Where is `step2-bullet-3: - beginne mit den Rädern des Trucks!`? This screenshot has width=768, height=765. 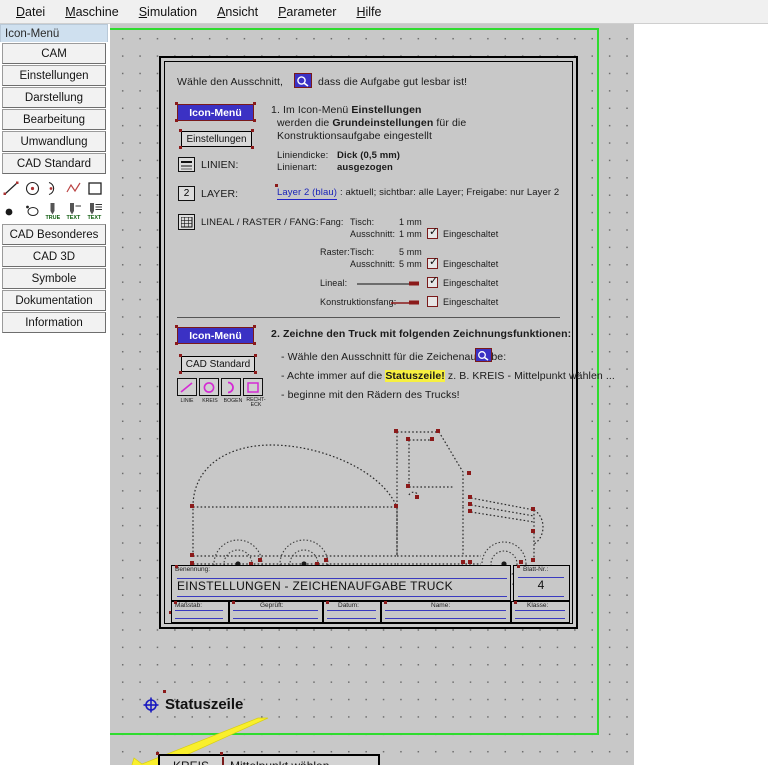 step2-bullet-3: - beginne mit den Rädern des Trucks! is located at coordinates (370, 395).